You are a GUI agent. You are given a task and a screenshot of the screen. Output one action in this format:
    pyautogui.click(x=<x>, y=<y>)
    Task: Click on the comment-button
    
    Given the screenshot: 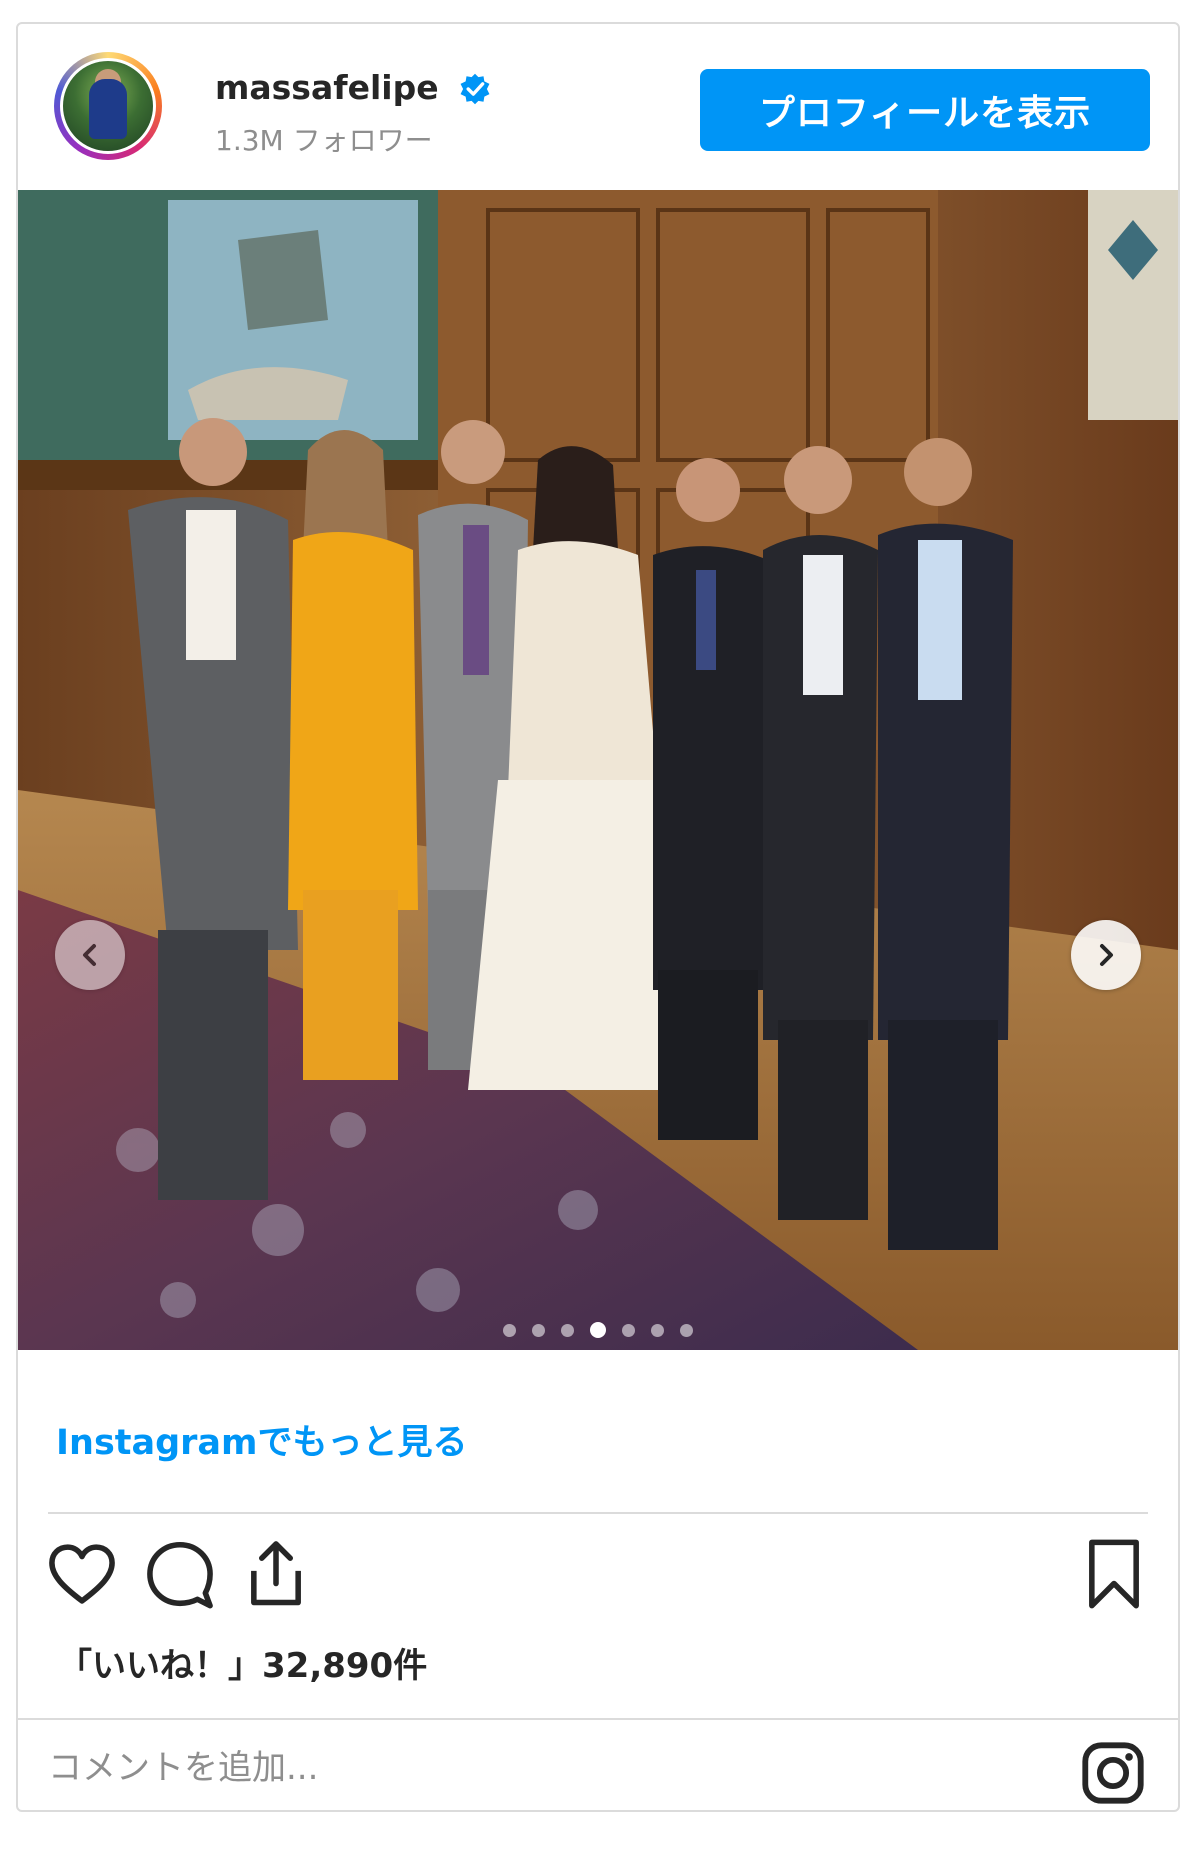 What is the action you would take?
    pyautogui.click(x=180, y=1576)
    